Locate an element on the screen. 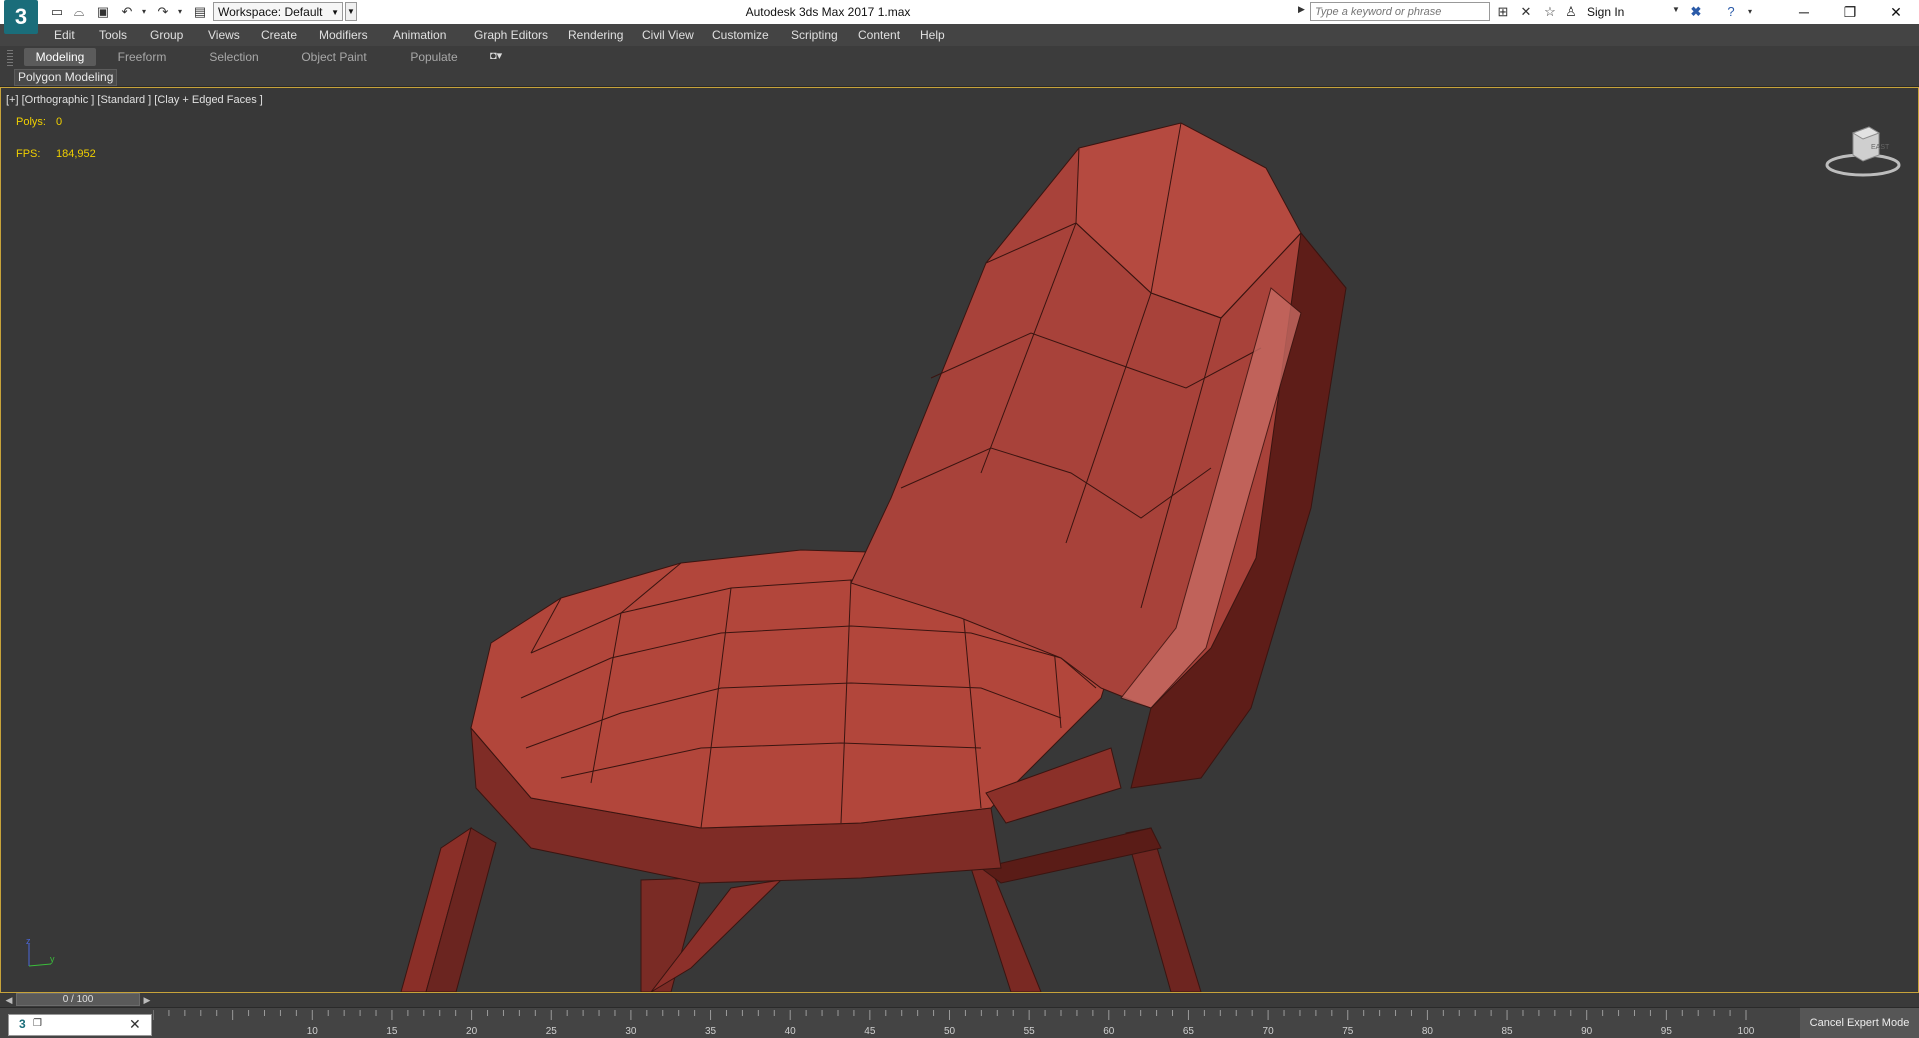 Image resolution: width=1919 pixels, height=1038 pixels. tab-modeling: Modeling is located at coordinates (60, 57).